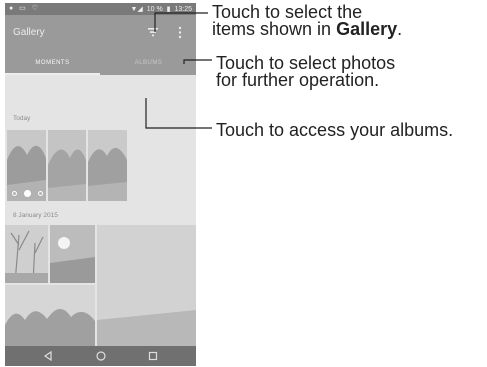 The width and height of the screenshot is (487, 367). What do you see at coordinates (307, 29) in the screenshot?
I see `callout-filter-line2: items shown in Gallery.` at bounding box center [307, 29].